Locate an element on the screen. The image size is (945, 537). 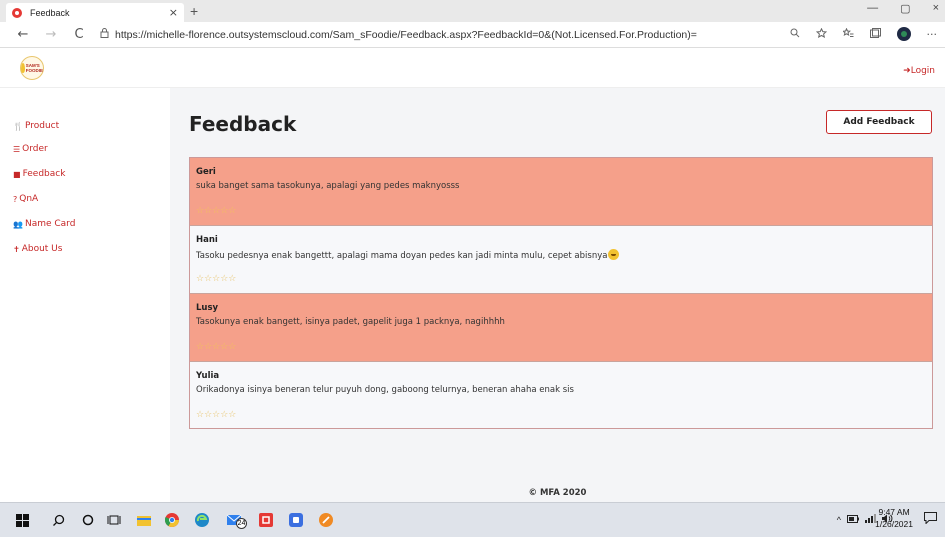
sidebar-item-label: Feedback is located at coordinates (44, 174).